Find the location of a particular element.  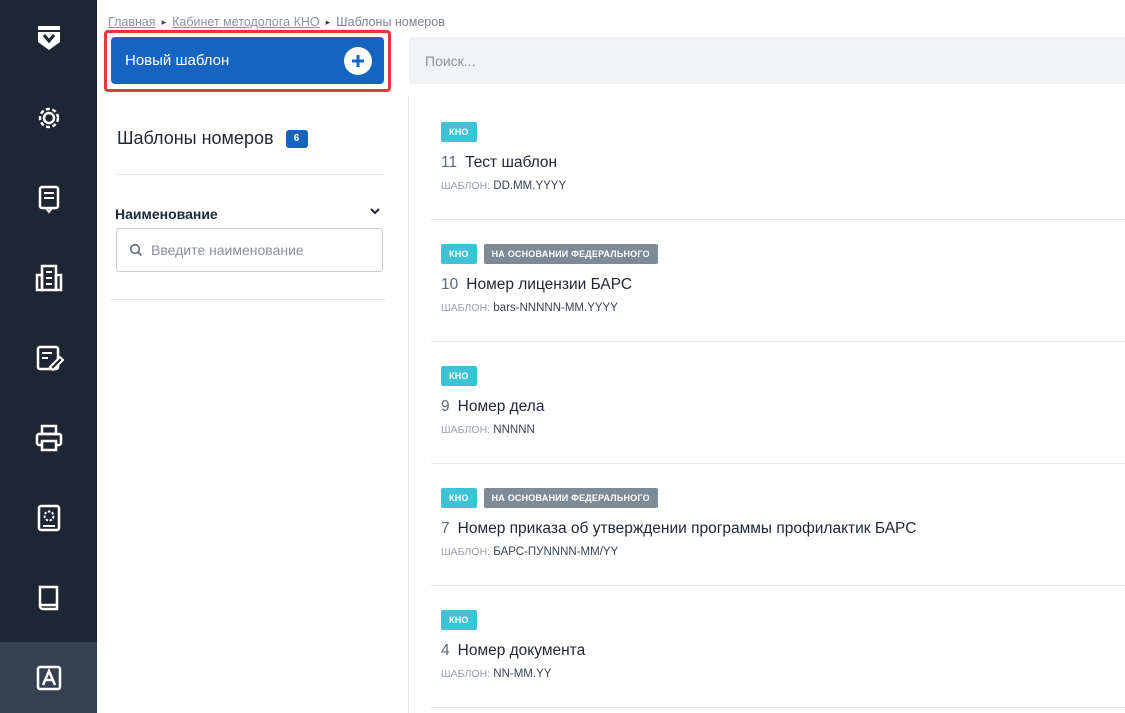

item-pattern: ШАБЛОН: БАРС-ПУNNNN-MM/YY is located at coordinates (529, 552).